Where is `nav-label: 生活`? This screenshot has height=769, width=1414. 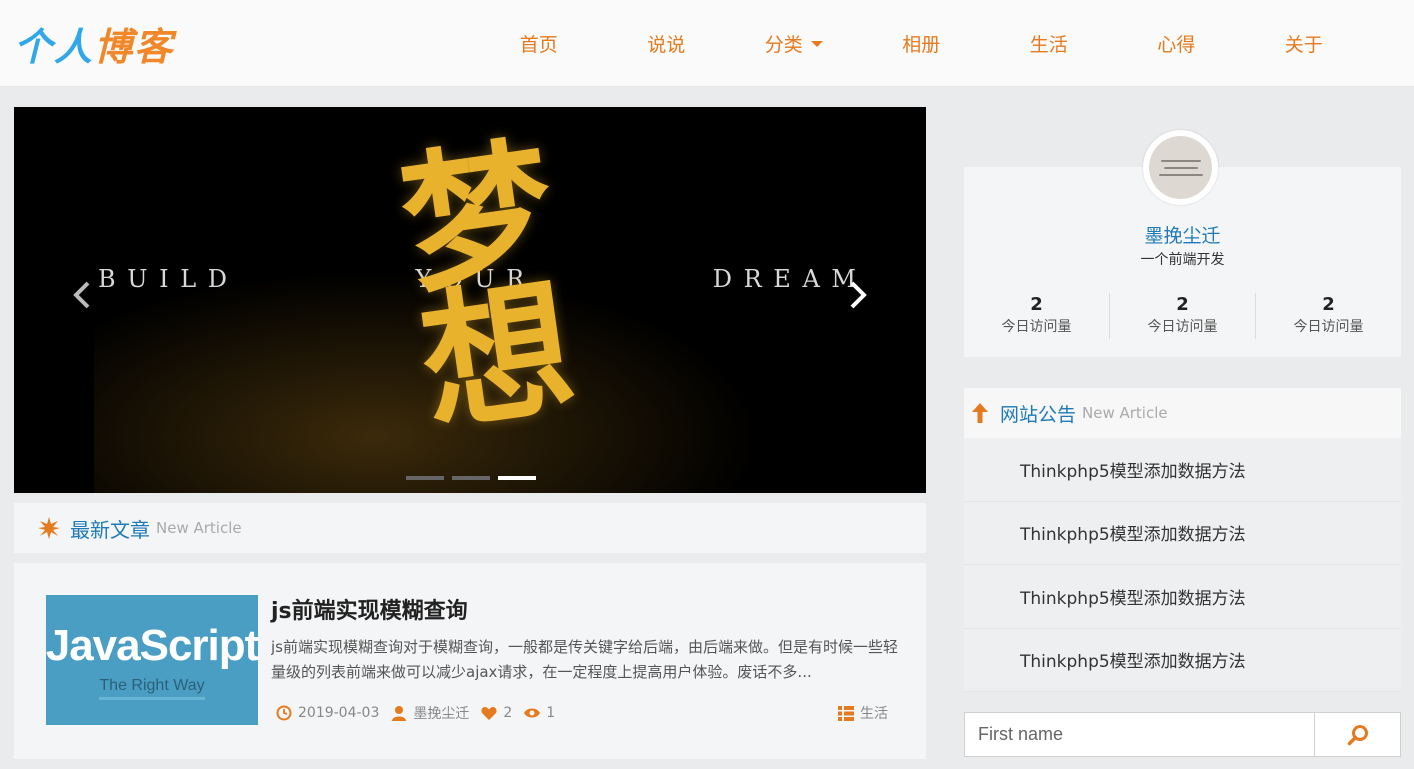 nav-label: 生活 is located at coordinates (1048, 45).